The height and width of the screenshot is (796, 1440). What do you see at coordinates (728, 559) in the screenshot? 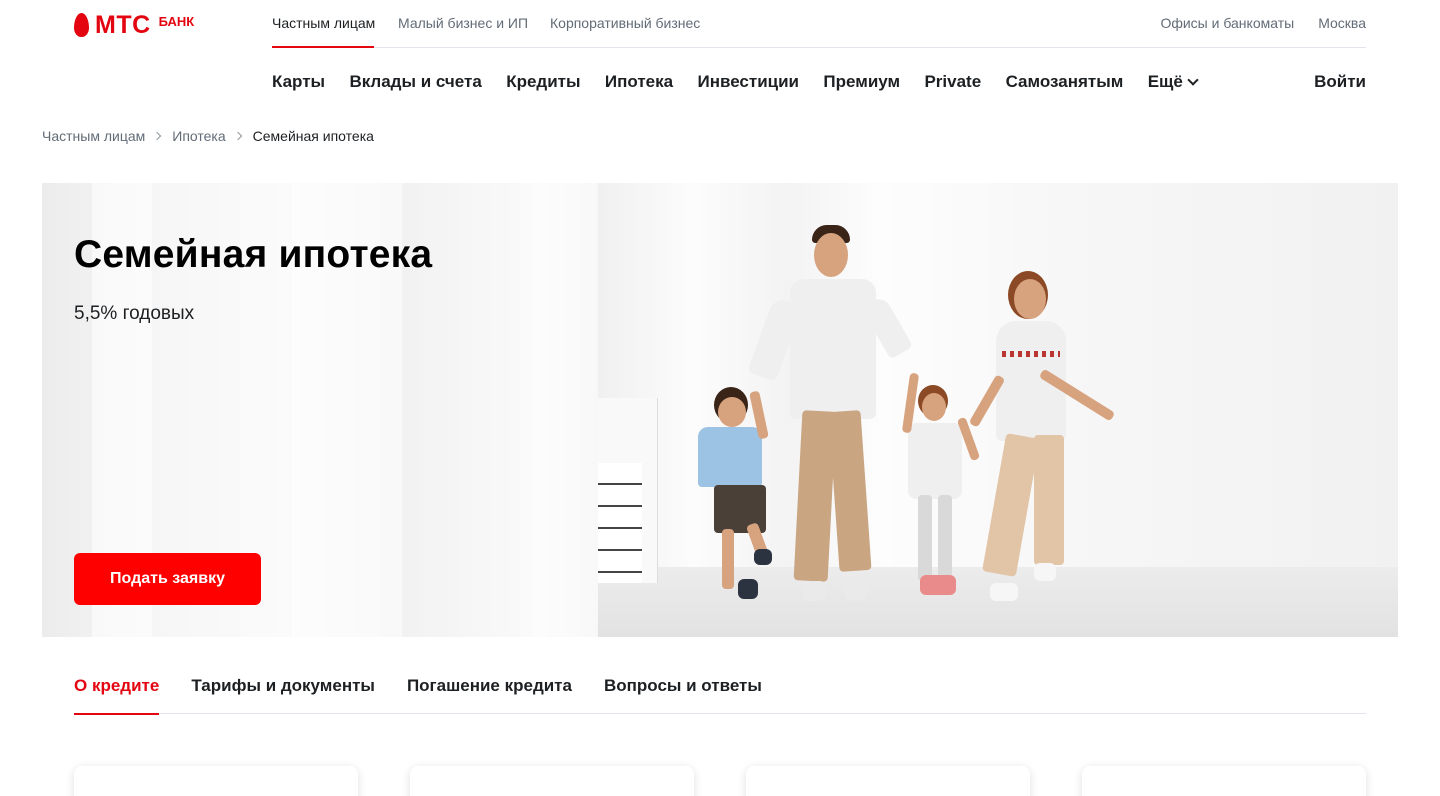
I see `boy-leg` at bounding box center [728, 559].